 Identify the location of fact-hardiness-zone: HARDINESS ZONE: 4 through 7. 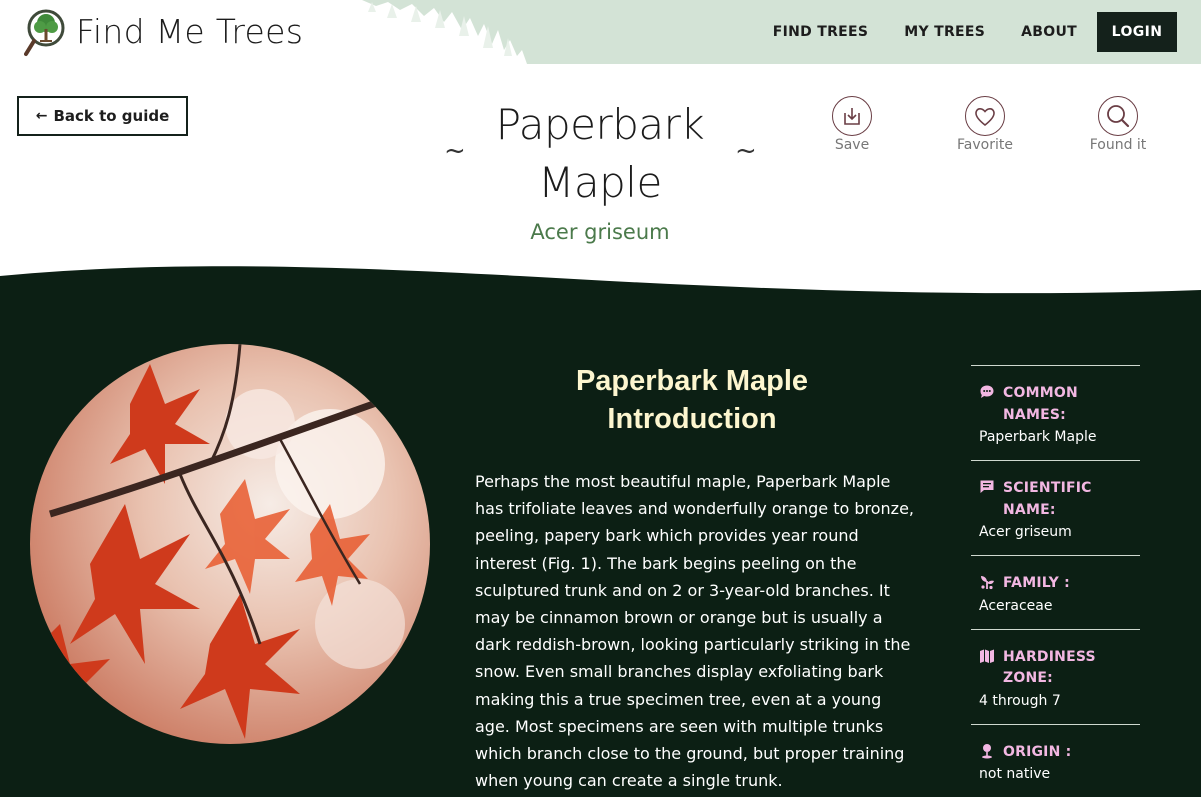
(1055, 676).